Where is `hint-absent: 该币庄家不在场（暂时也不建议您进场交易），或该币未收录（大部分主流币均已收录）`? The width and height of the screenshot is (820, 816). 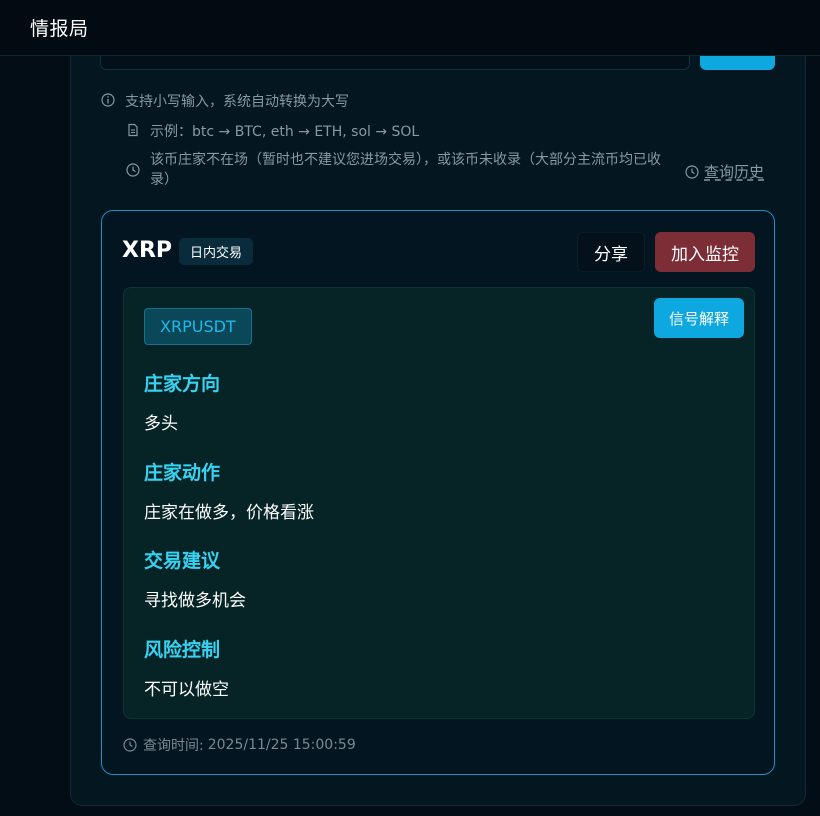
hint-absent: 该币庄家不在场（暂时也不建议您进场交易），或该币未收录（大部分主流币均已收录） is located at coordinates (403, 170).